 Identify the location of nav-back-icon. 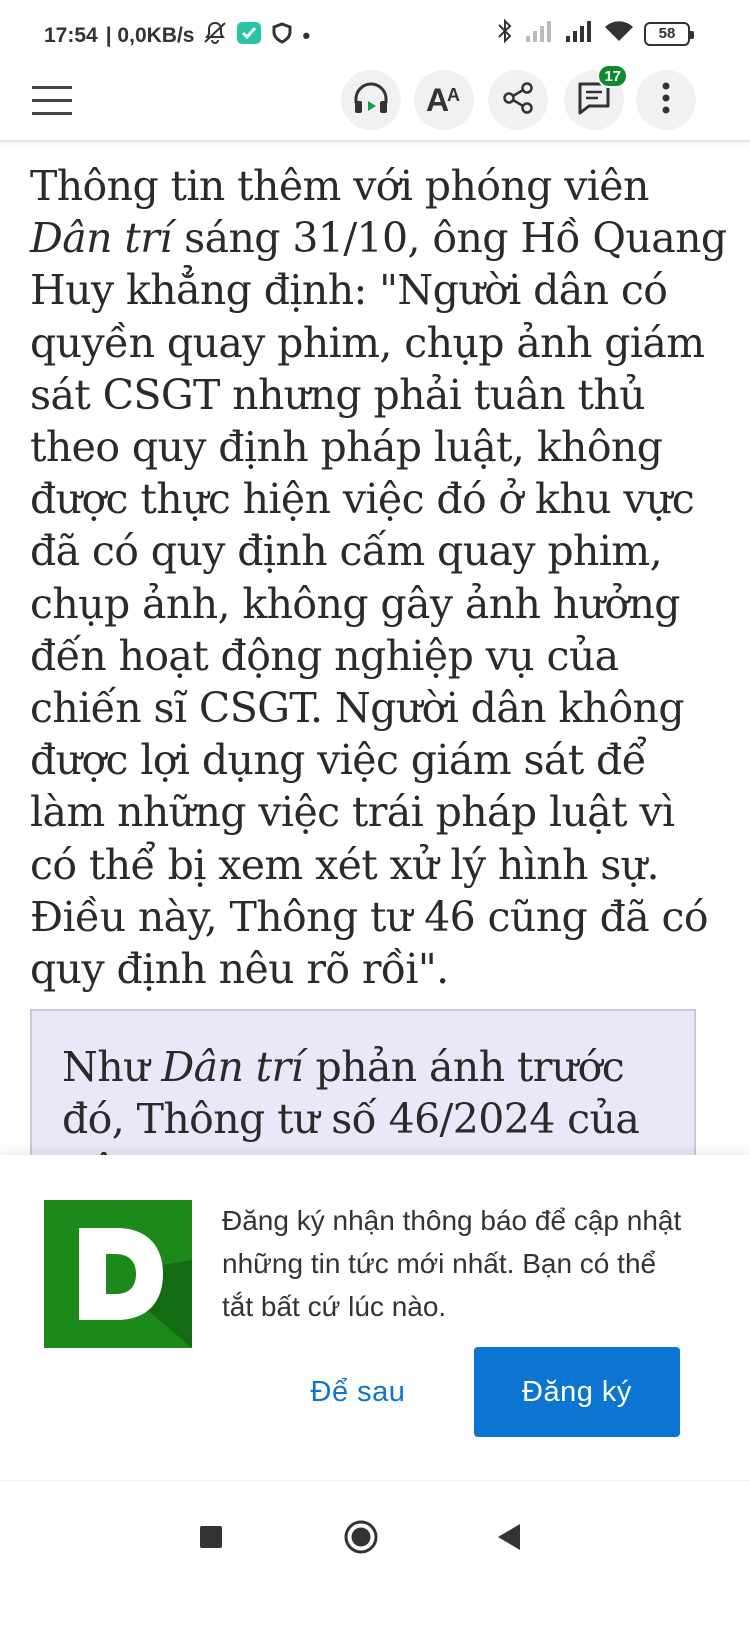
(509, 1537).